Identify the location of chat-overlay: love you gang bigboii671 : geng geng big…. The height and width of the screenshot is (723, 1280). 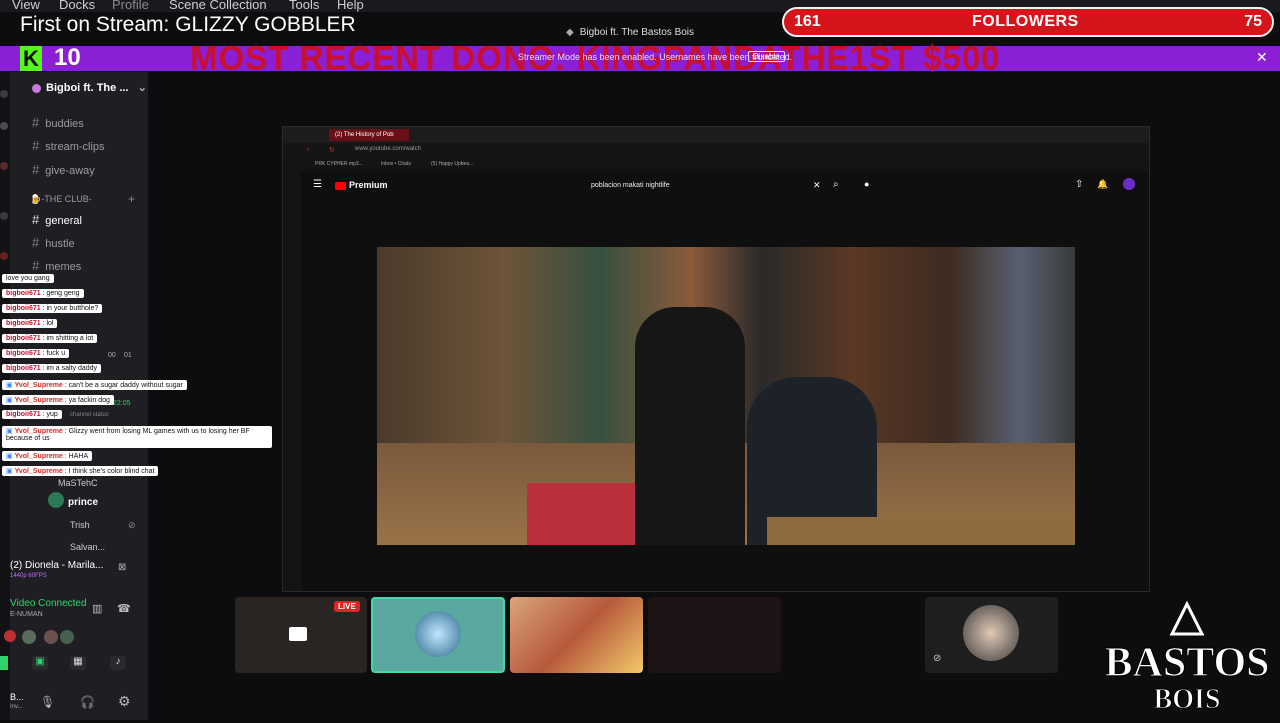
(140, 379).